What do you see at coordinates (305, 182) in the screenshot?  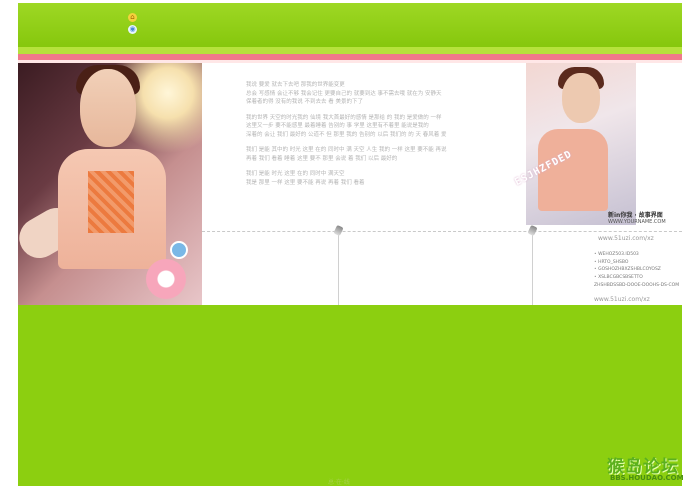 I see `text-line: 我是 那里 一样 这里 要不能 再说 再着 我们 看着` at bounding box center [305, 182].